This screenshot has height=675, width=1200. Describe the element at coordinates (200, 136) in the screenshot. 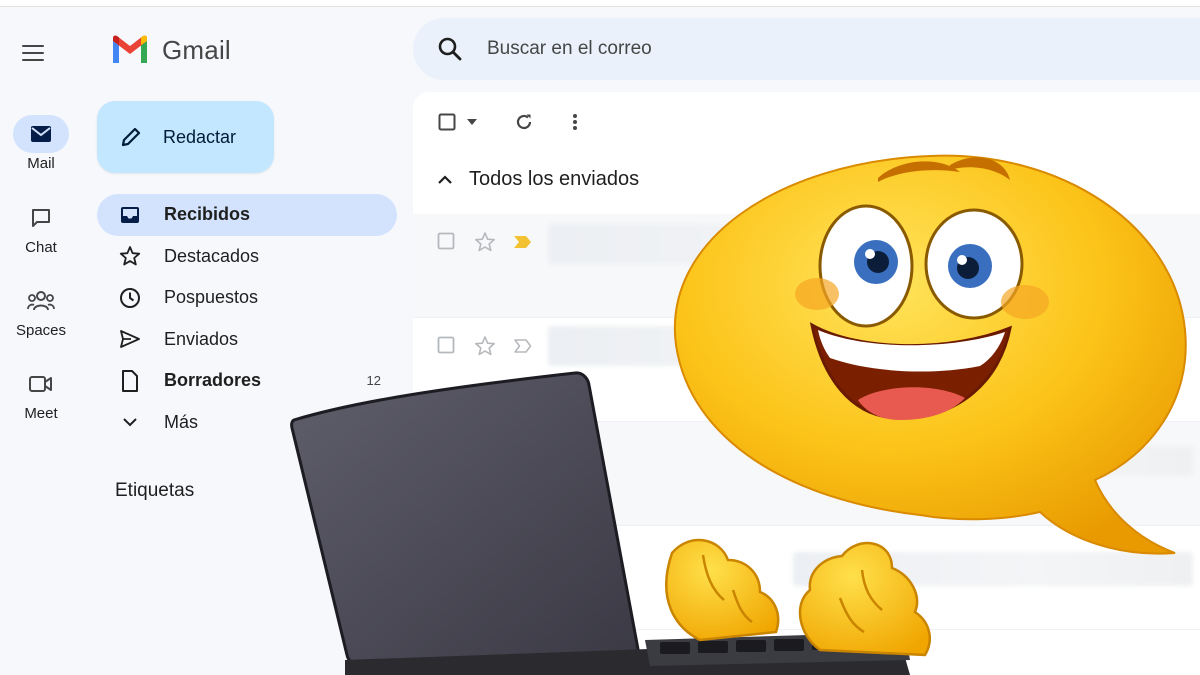

I see `compose-label: Redactar` at that location.